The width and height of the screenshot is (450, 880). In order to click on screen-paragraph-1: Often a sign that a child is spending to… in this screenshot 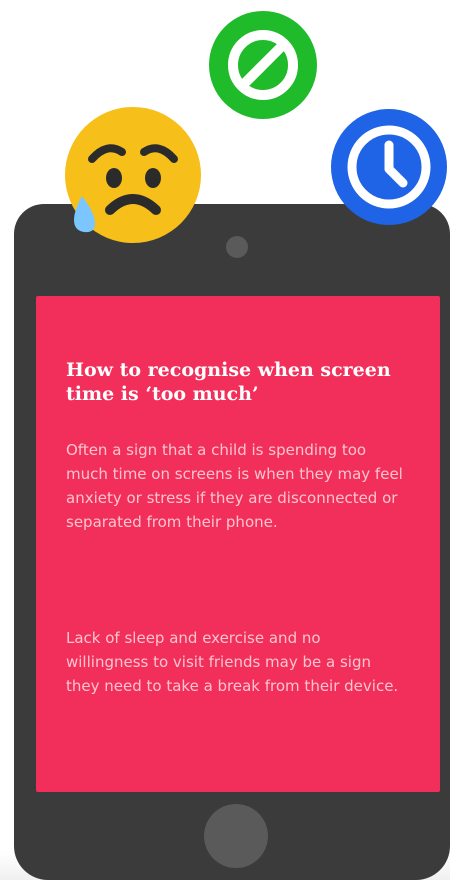, I will do `click(234, 486)`.